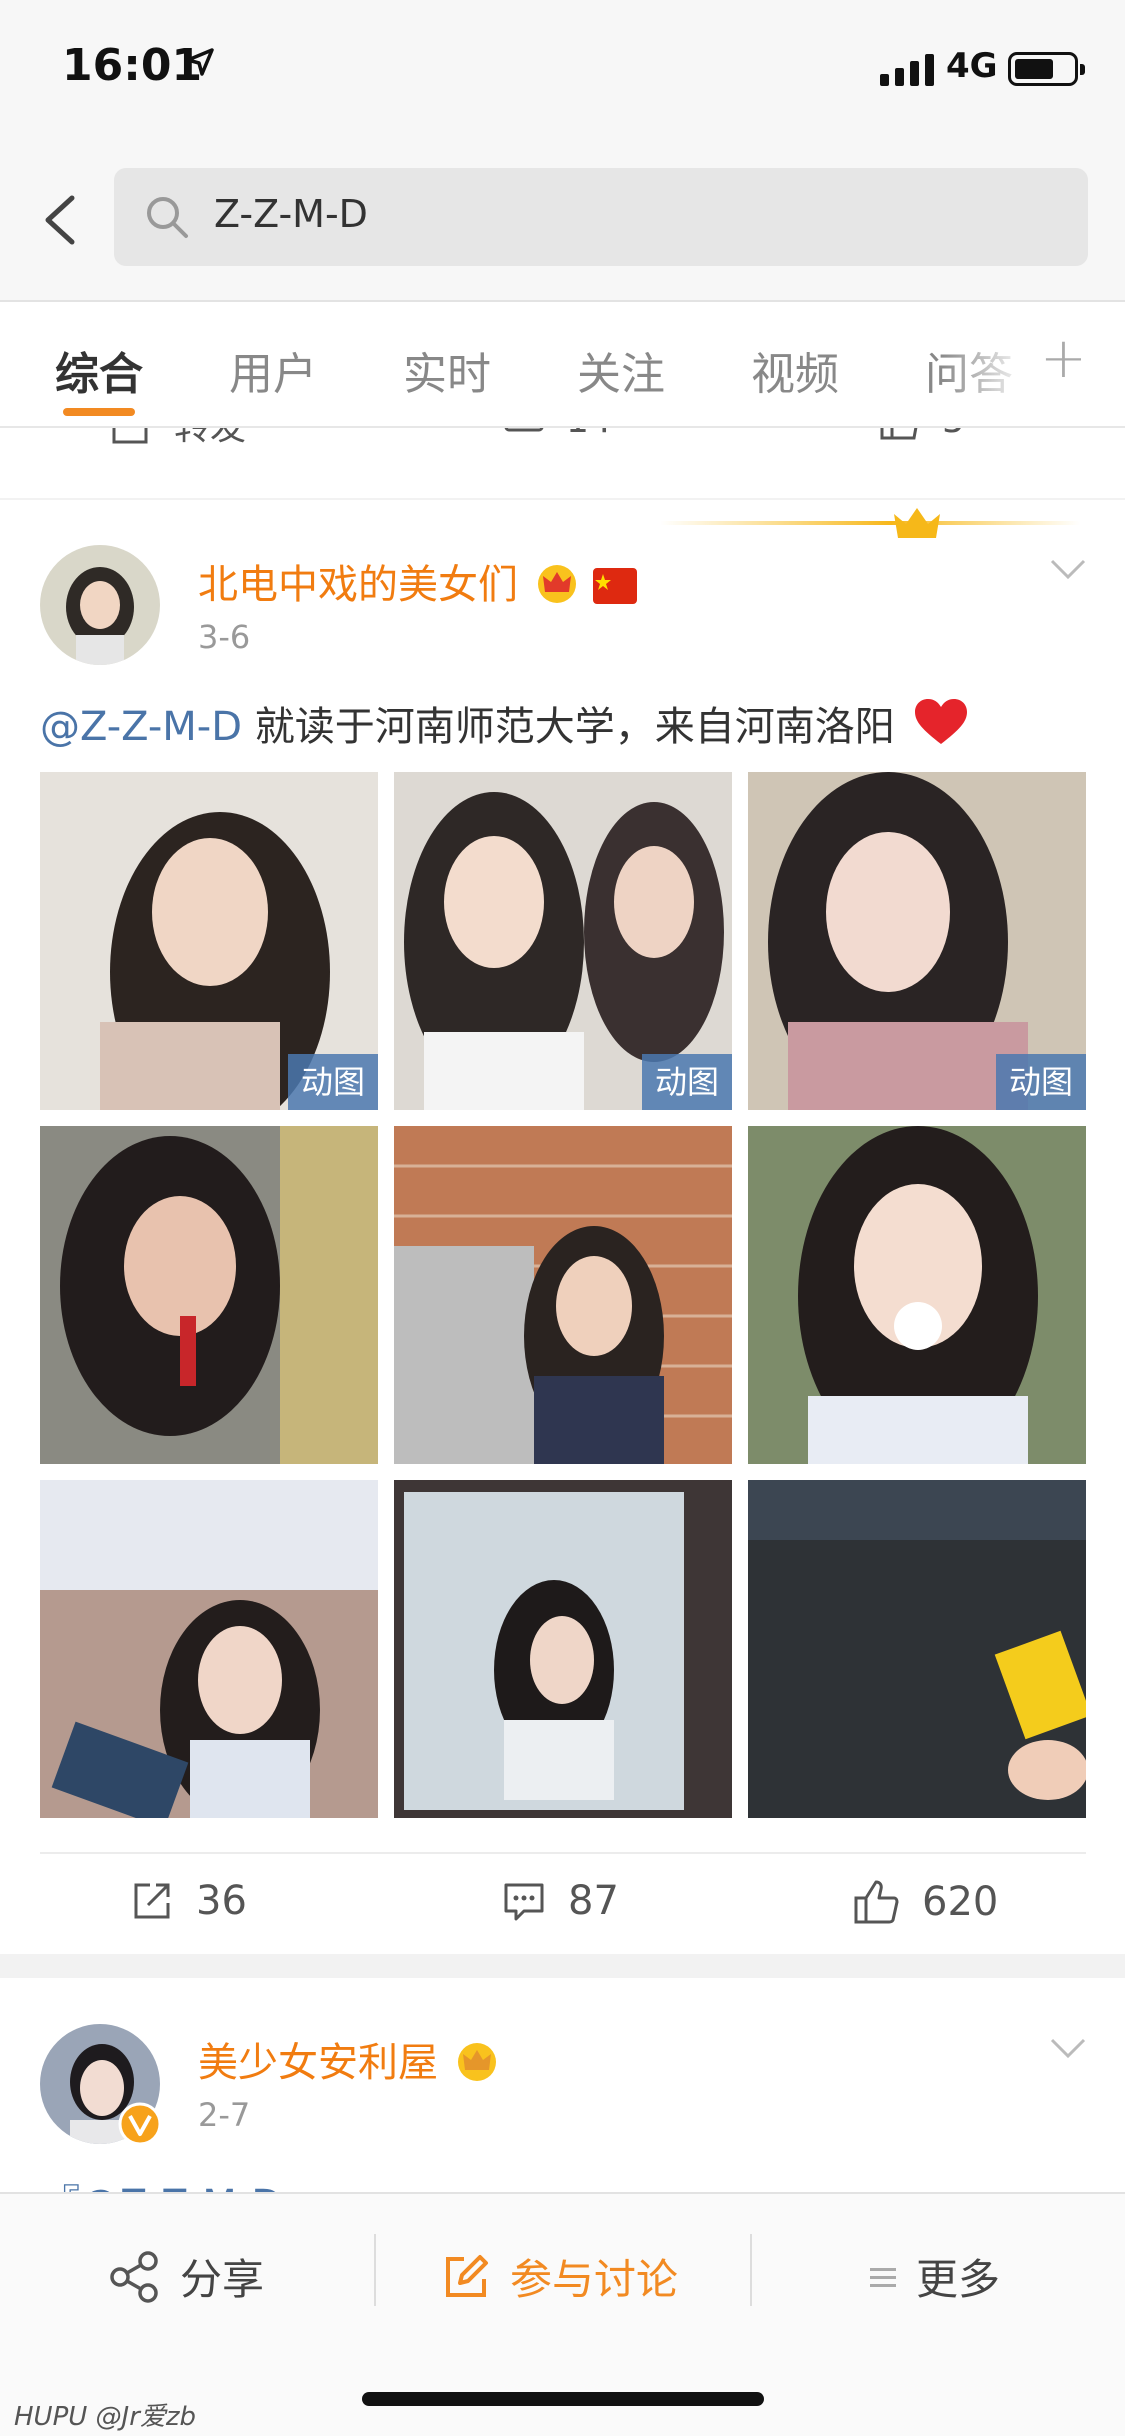 The image size is (1125, 2436). What do you see at coordinates (562, 365) in the screenshot?
I see `tab-bar: 综合 用户 实时 关注 视频 问答 +` at bounding box center [562, 365].